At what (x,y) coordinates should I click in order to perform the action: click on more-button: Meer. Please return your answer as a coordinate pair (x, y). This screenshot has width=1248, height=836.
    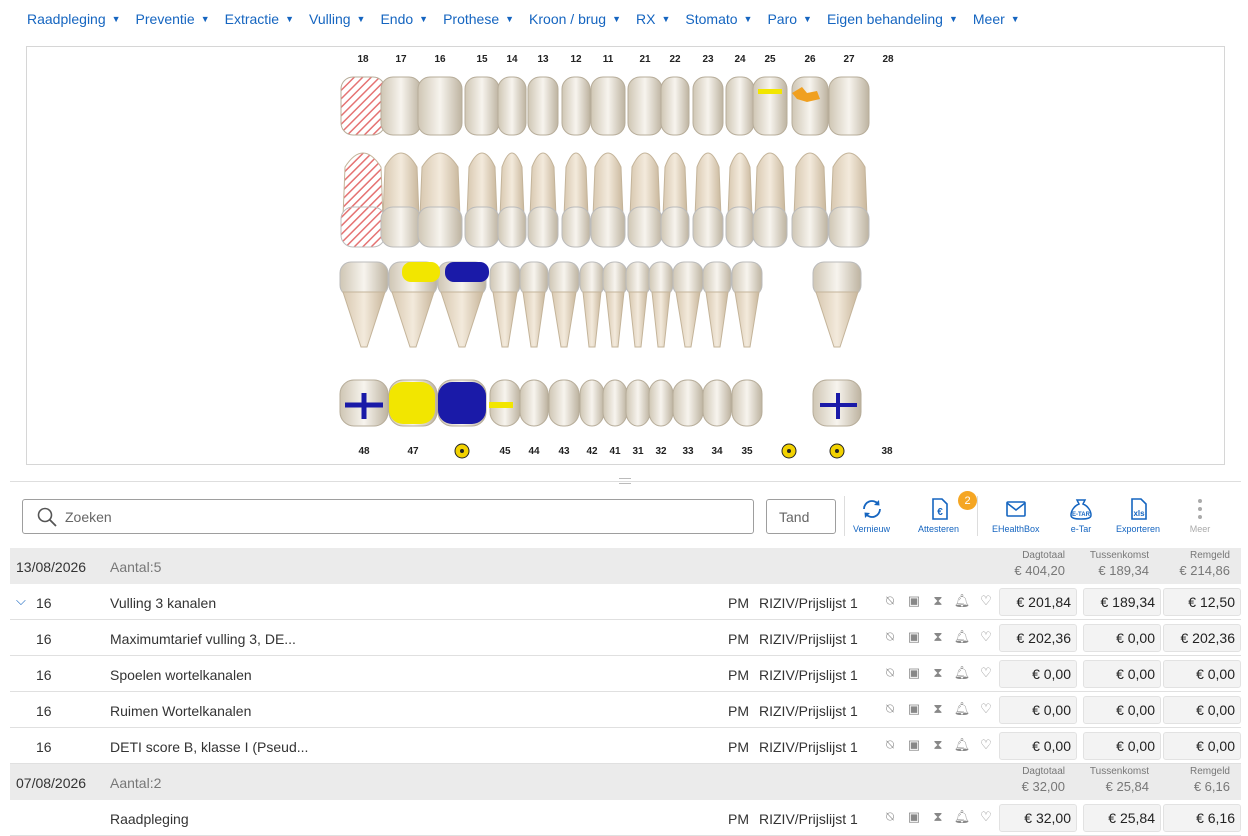
    Looking at the image, I should click on (1200, 515).